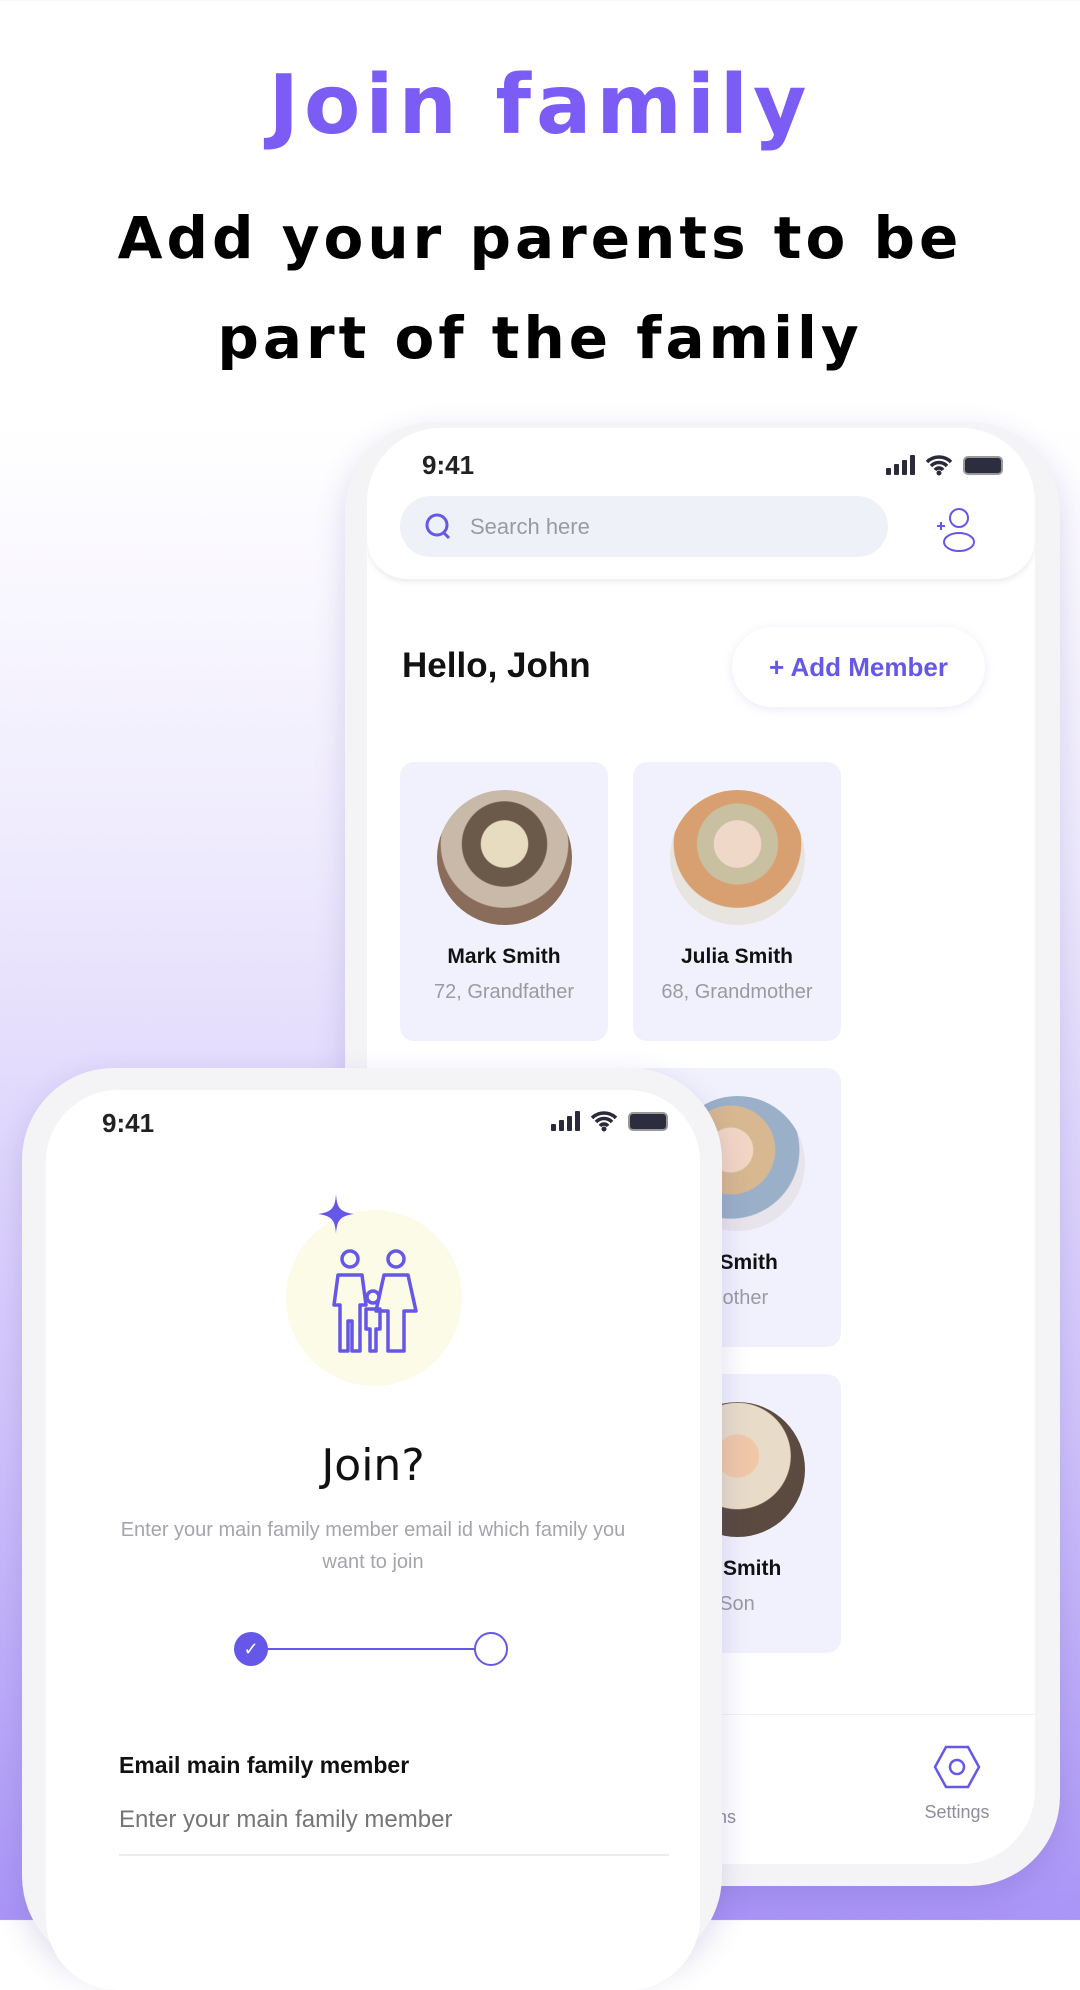 This screenshot has height=1990, width=1080. Describe the element at coordinates (373, 1465) in the screenshot. I see `join-heading: Join?` at that location.